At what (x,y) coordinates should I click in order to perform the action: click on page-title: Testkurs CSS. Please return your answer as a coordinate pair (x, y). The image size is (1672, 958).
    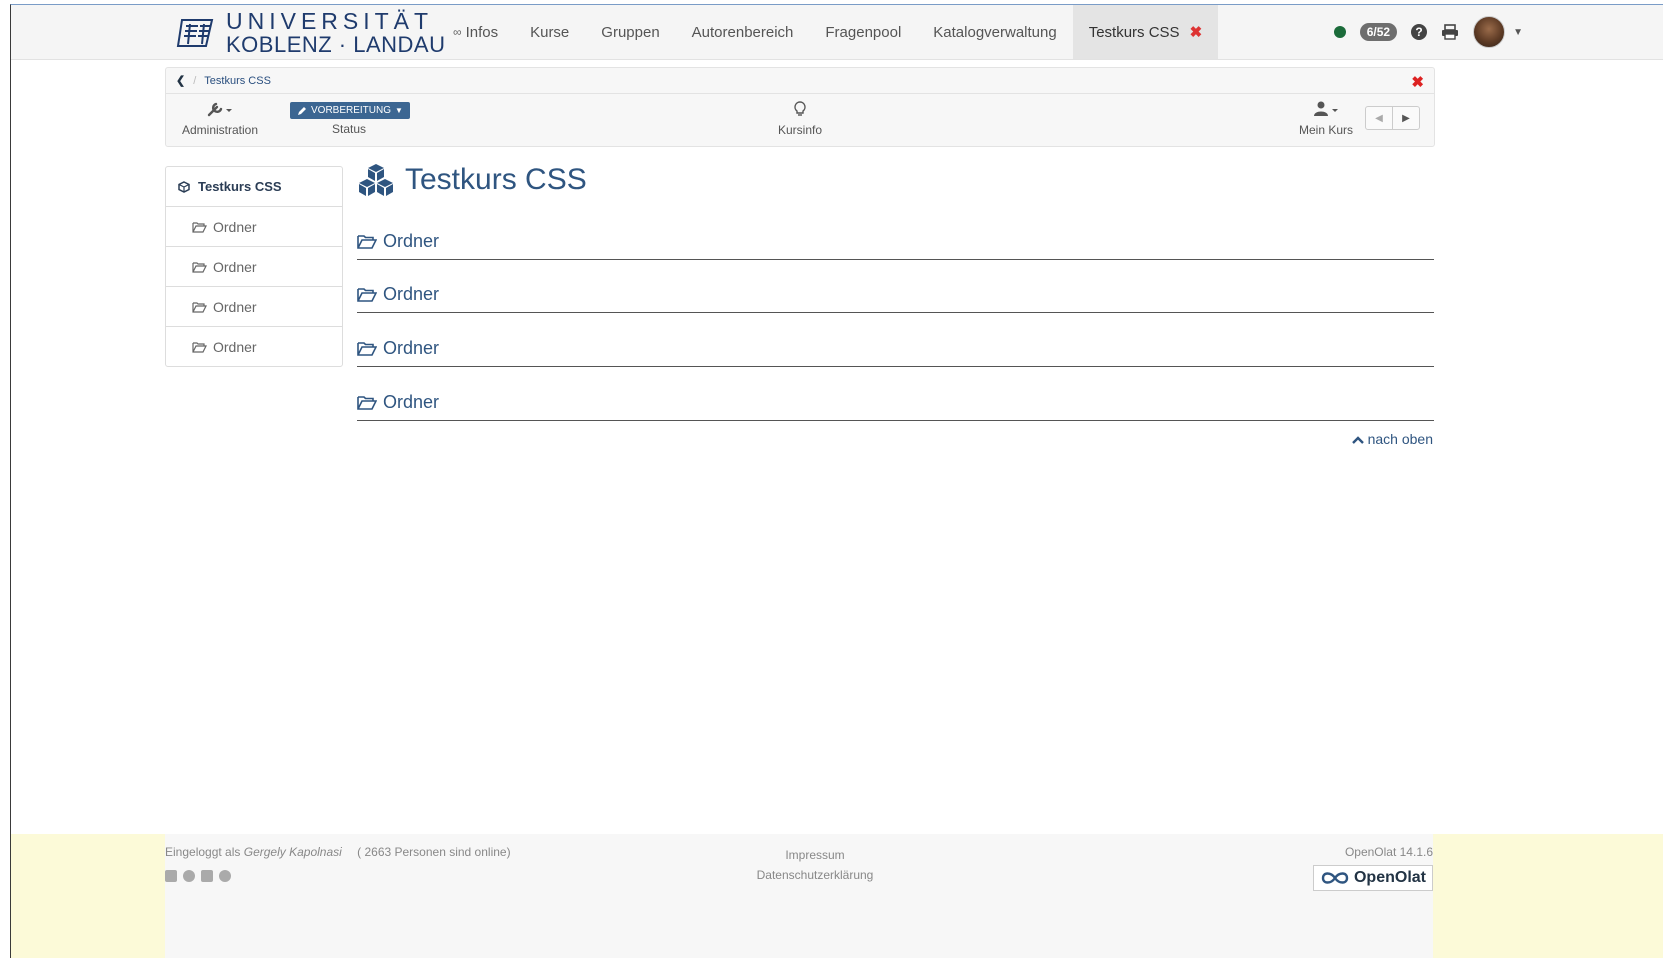
    Looking at the image, I should click on (472, 180).